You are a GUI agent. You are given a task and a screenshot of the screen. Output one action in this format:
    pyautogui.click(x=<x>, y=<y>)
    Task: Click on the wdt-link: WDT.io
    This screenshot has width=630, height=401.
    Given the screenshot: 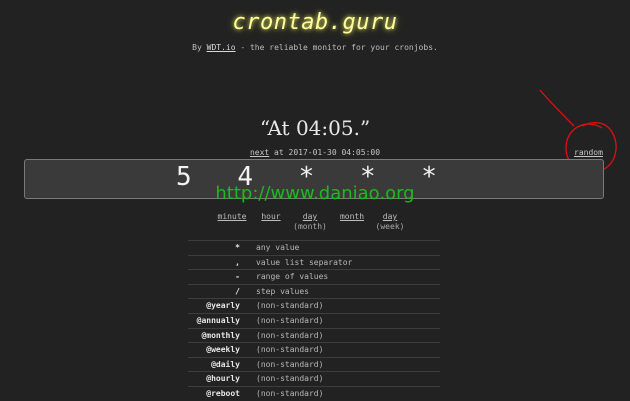 What is the action you would take?
    pyautogui.click(x=221, y=47)
    